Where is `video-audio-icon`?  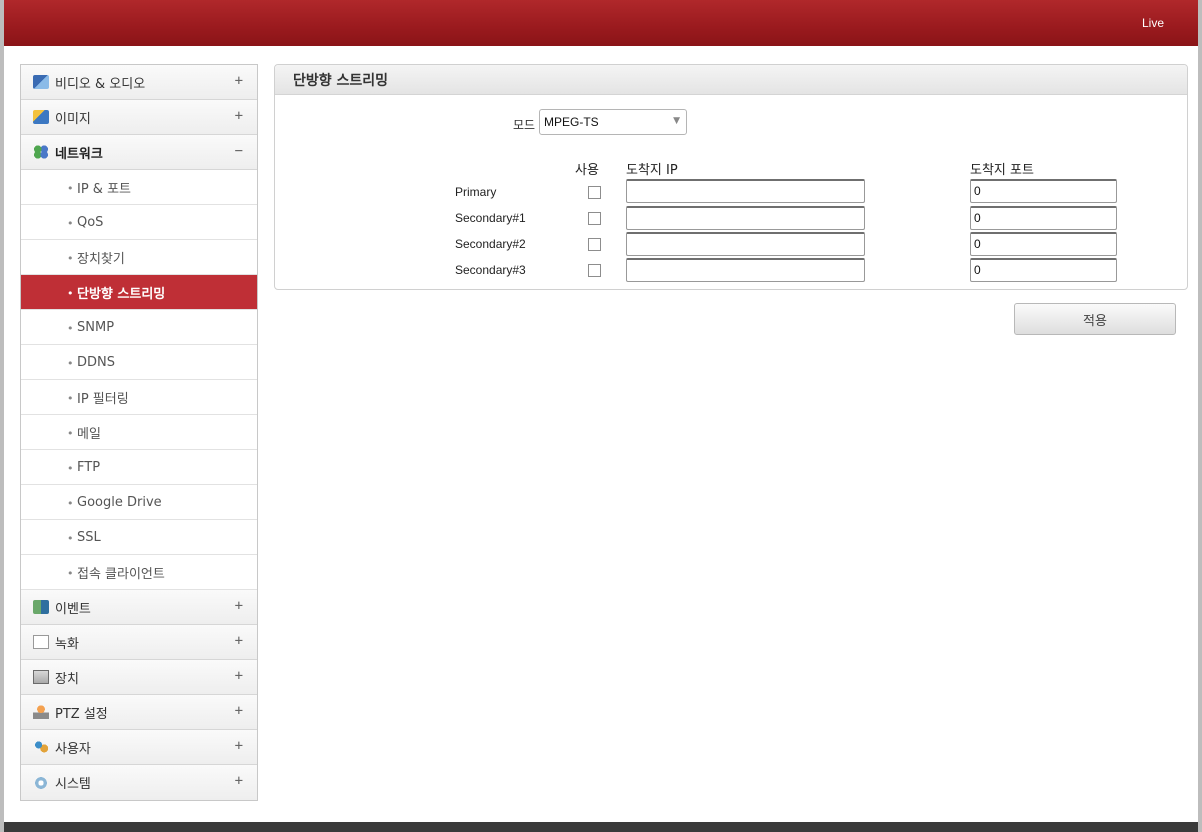
video-audio-icon is located at coordinates (41, 82).